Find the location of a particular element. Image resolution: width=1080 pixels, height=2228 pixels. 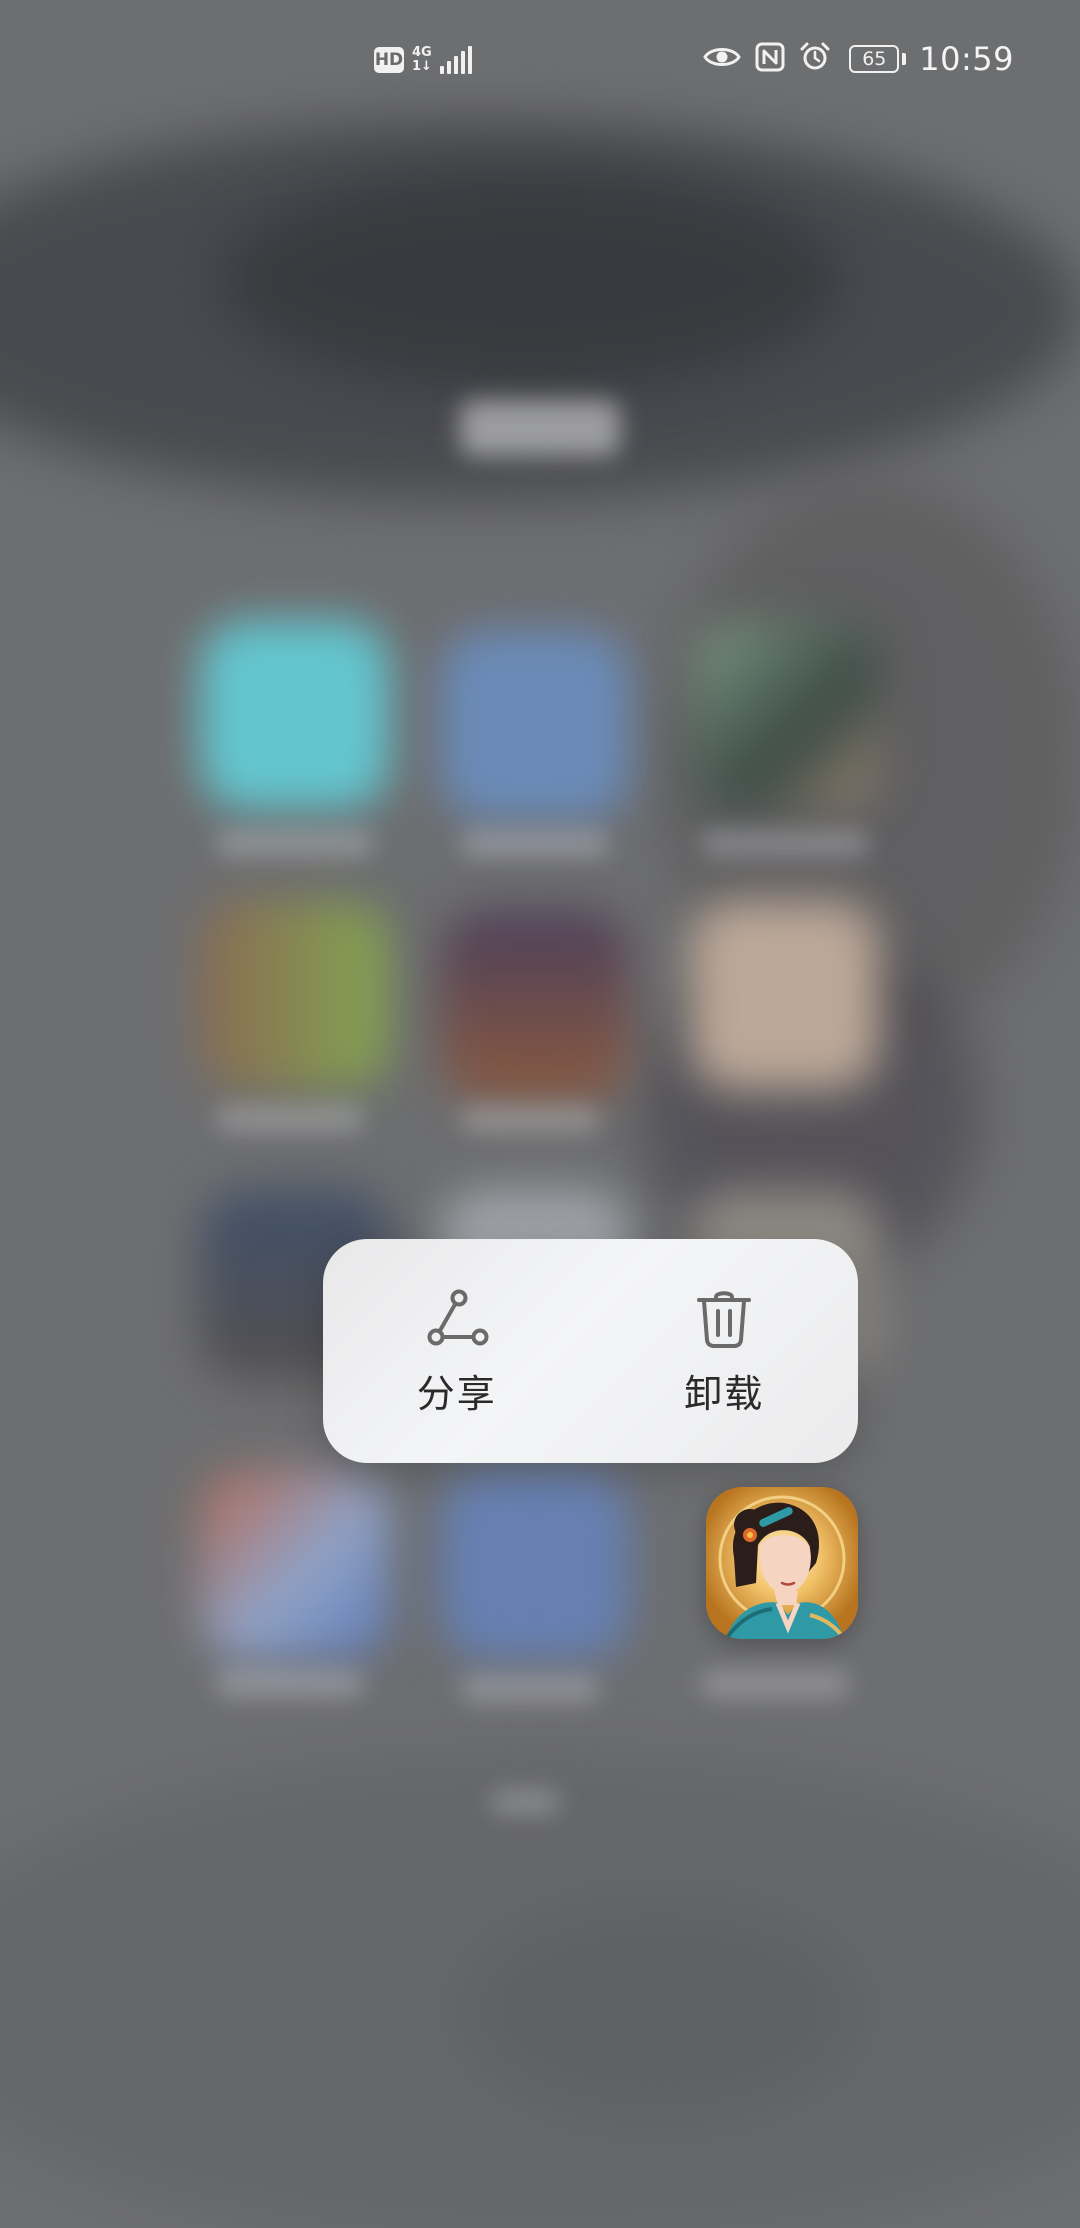

share-icon is located at coordinates (457, 1319).